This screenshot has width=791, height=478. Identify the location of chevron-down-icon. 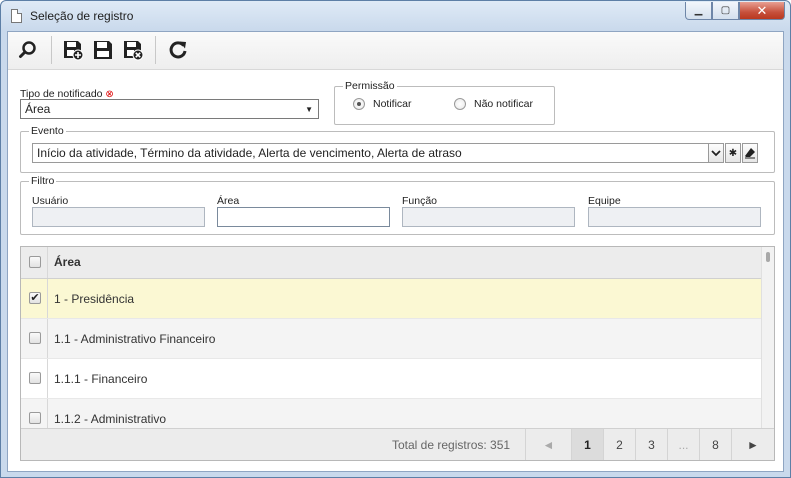
(716, 153).